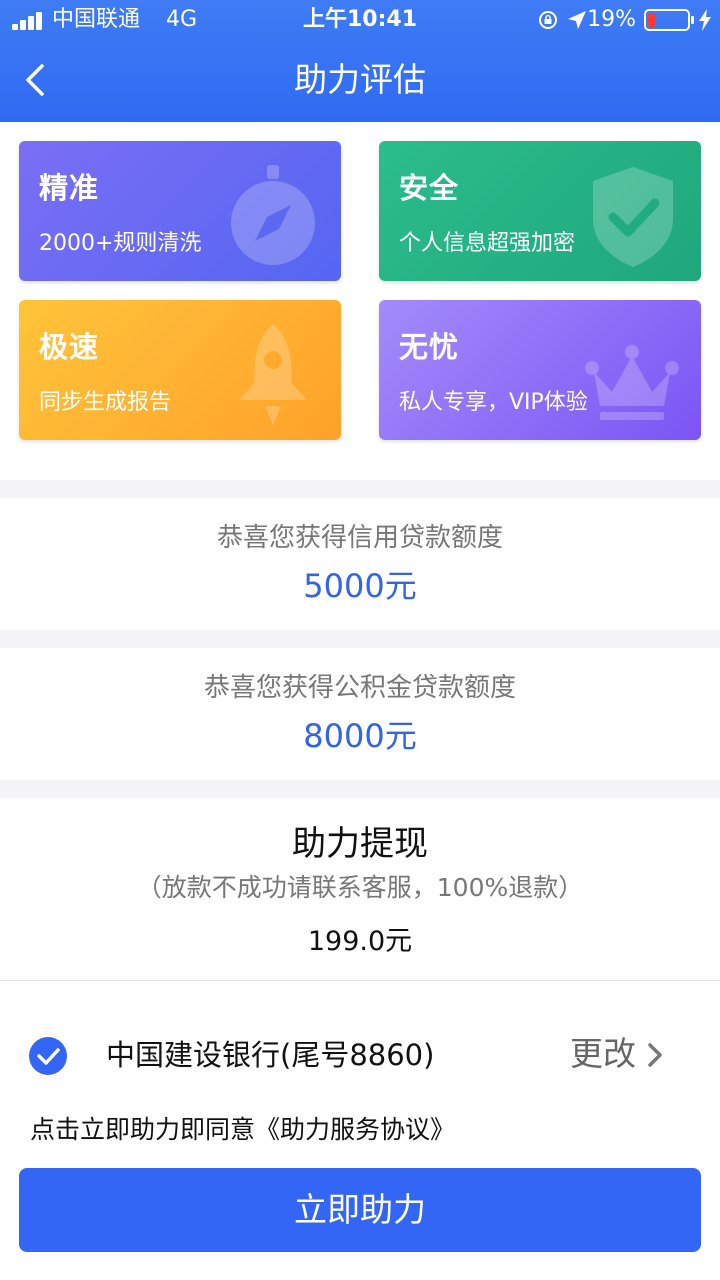 This screenshot has width=720, height=1280. Describe the element at coordinates (540, 211) in the screenshot. I see `feature-card-safe: 安全 个人信息超强加密` at that location.